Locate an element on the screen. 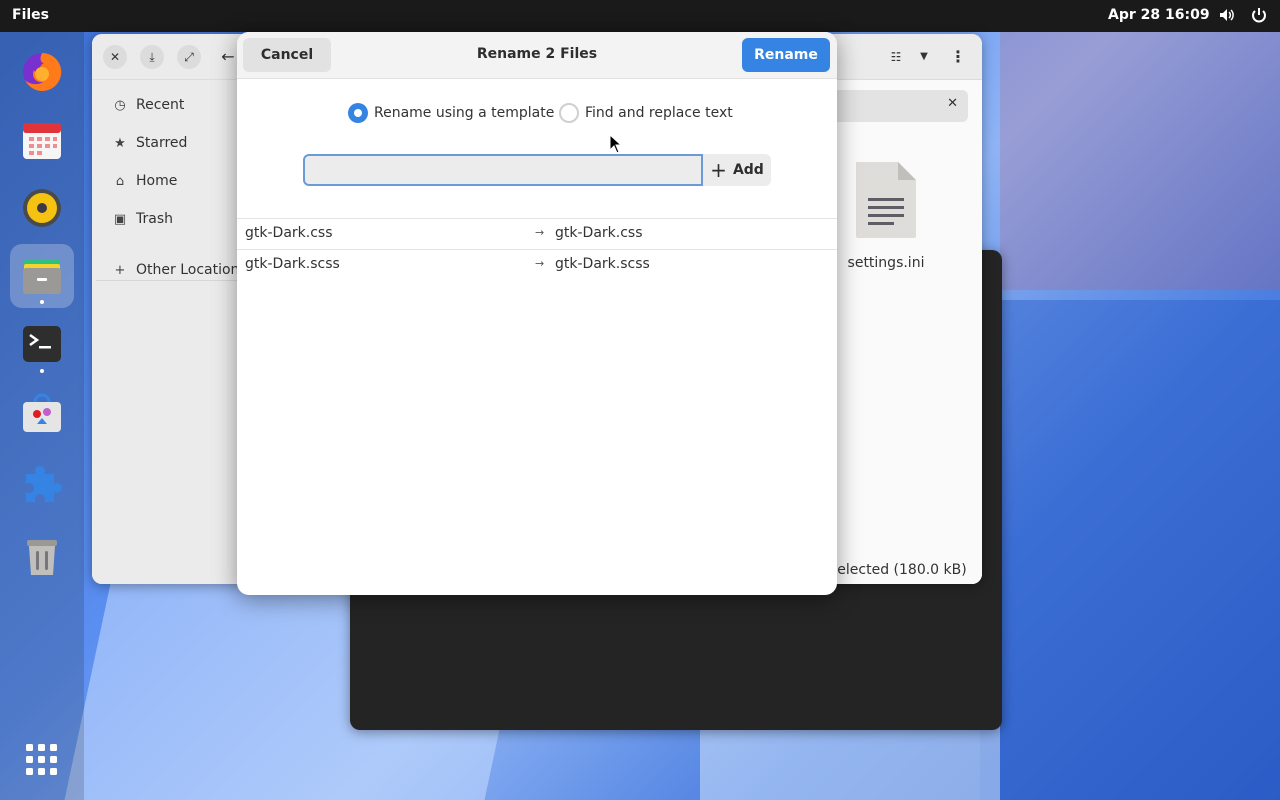 This screenshot has height=800, width=1280. add-label: Add is located at coordinates (748, 170).